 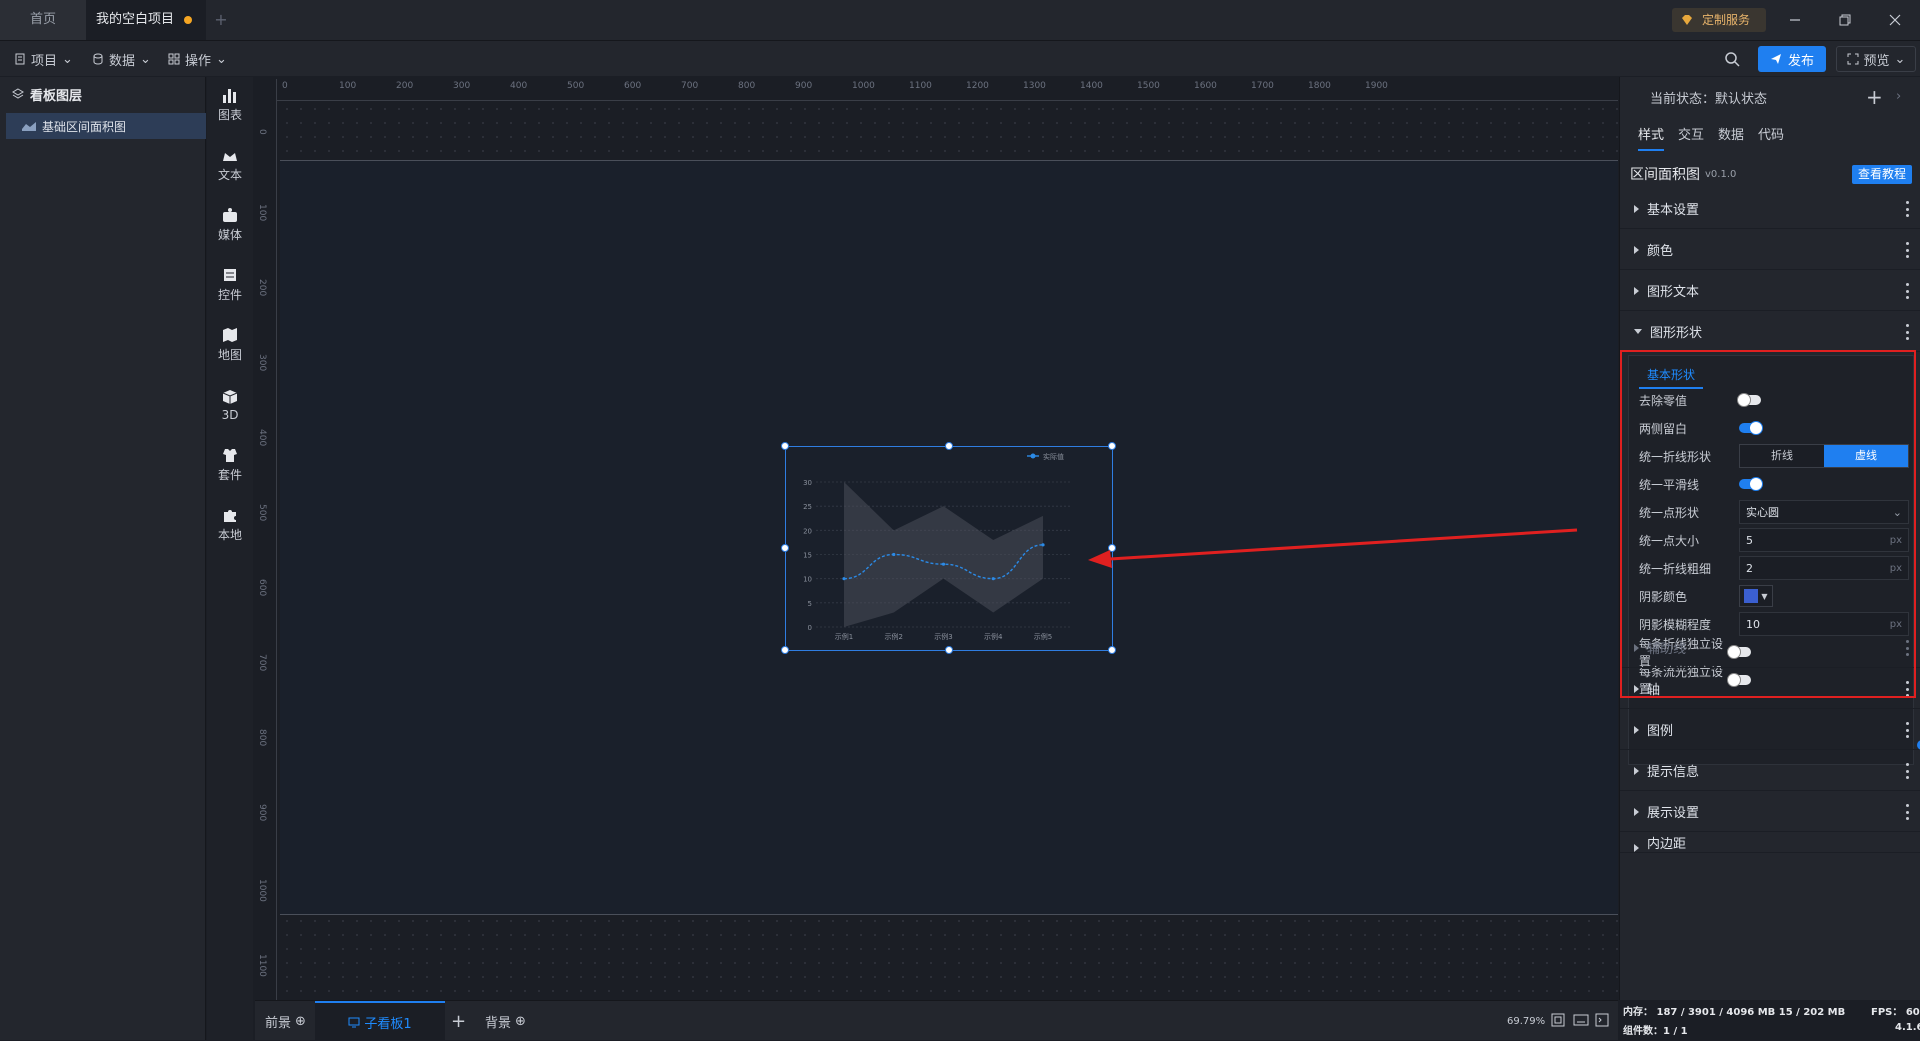 I want to click on y-tick-label: 5, so click(x=810, y=604).